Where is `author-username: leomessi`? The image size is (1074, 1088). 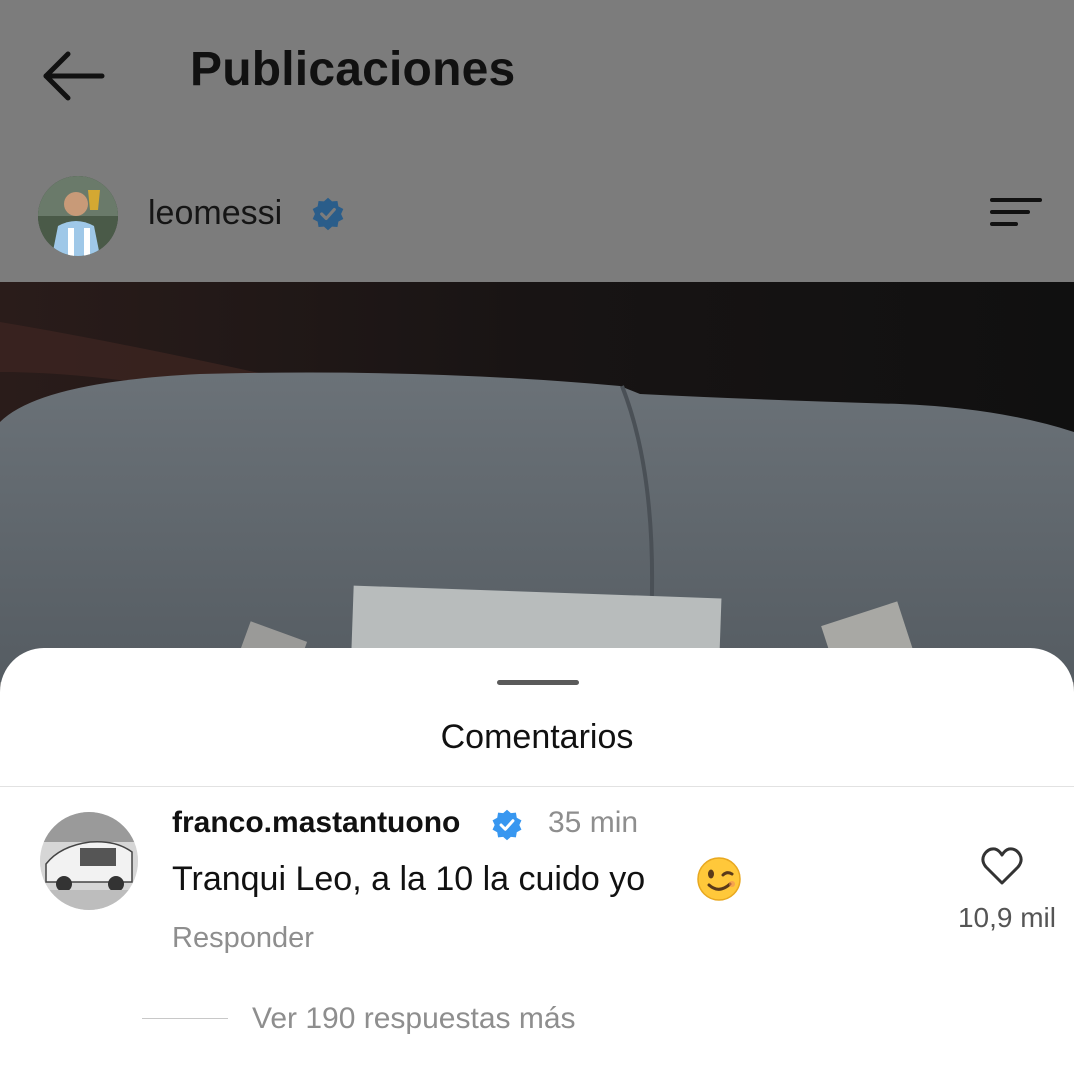
author-username: leomessi is located at coordinates (215, 213).